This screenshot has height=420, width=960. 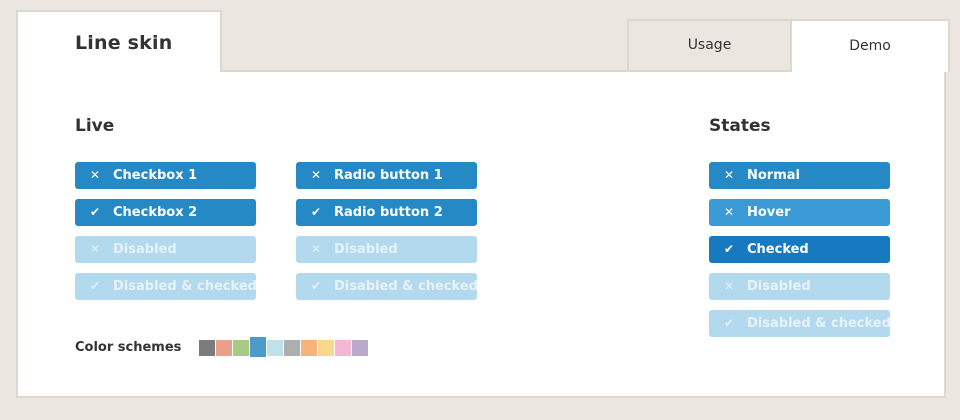 I want to click on tab-usage: Usage, so click(x=708, y=45).